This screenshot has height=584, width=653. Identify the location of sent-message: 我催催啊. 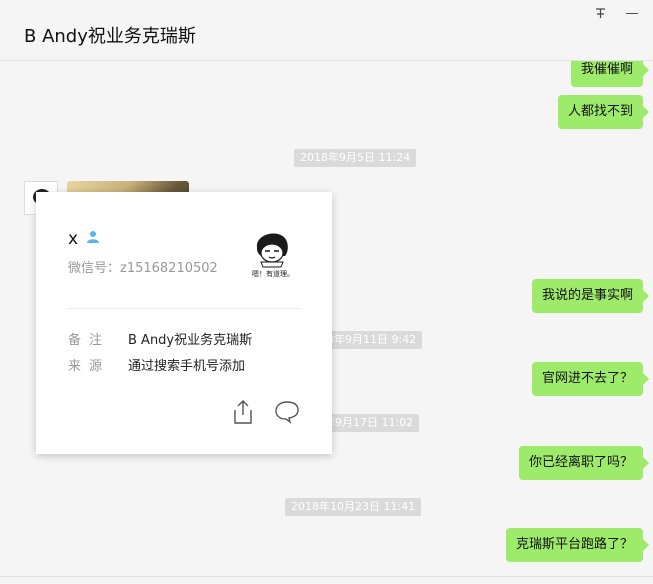
(610, 74).